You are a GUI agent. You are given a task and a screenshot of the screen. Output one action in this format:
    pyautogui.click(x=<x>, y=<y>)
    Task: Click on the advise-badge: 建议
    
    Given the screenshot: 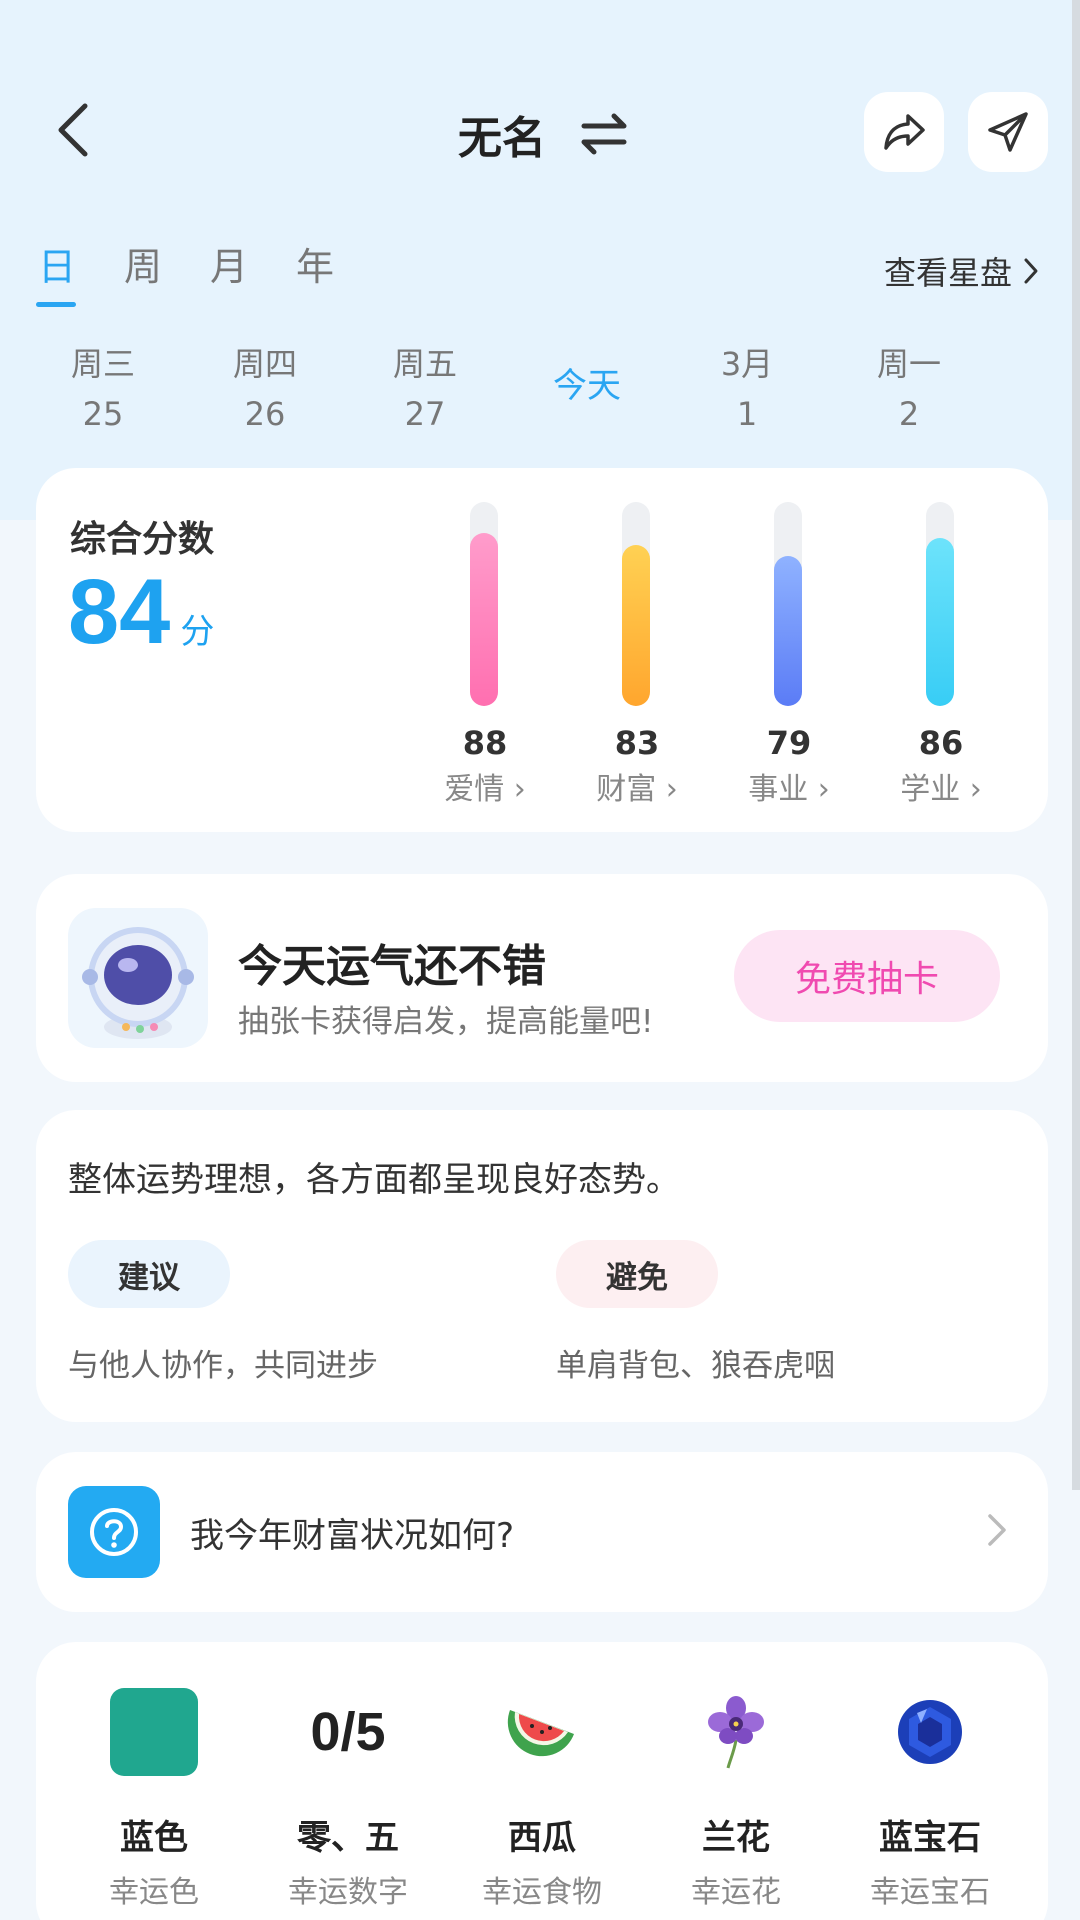 What is the action you would take?
    pyautogui.click(x=149, y=1274)
    